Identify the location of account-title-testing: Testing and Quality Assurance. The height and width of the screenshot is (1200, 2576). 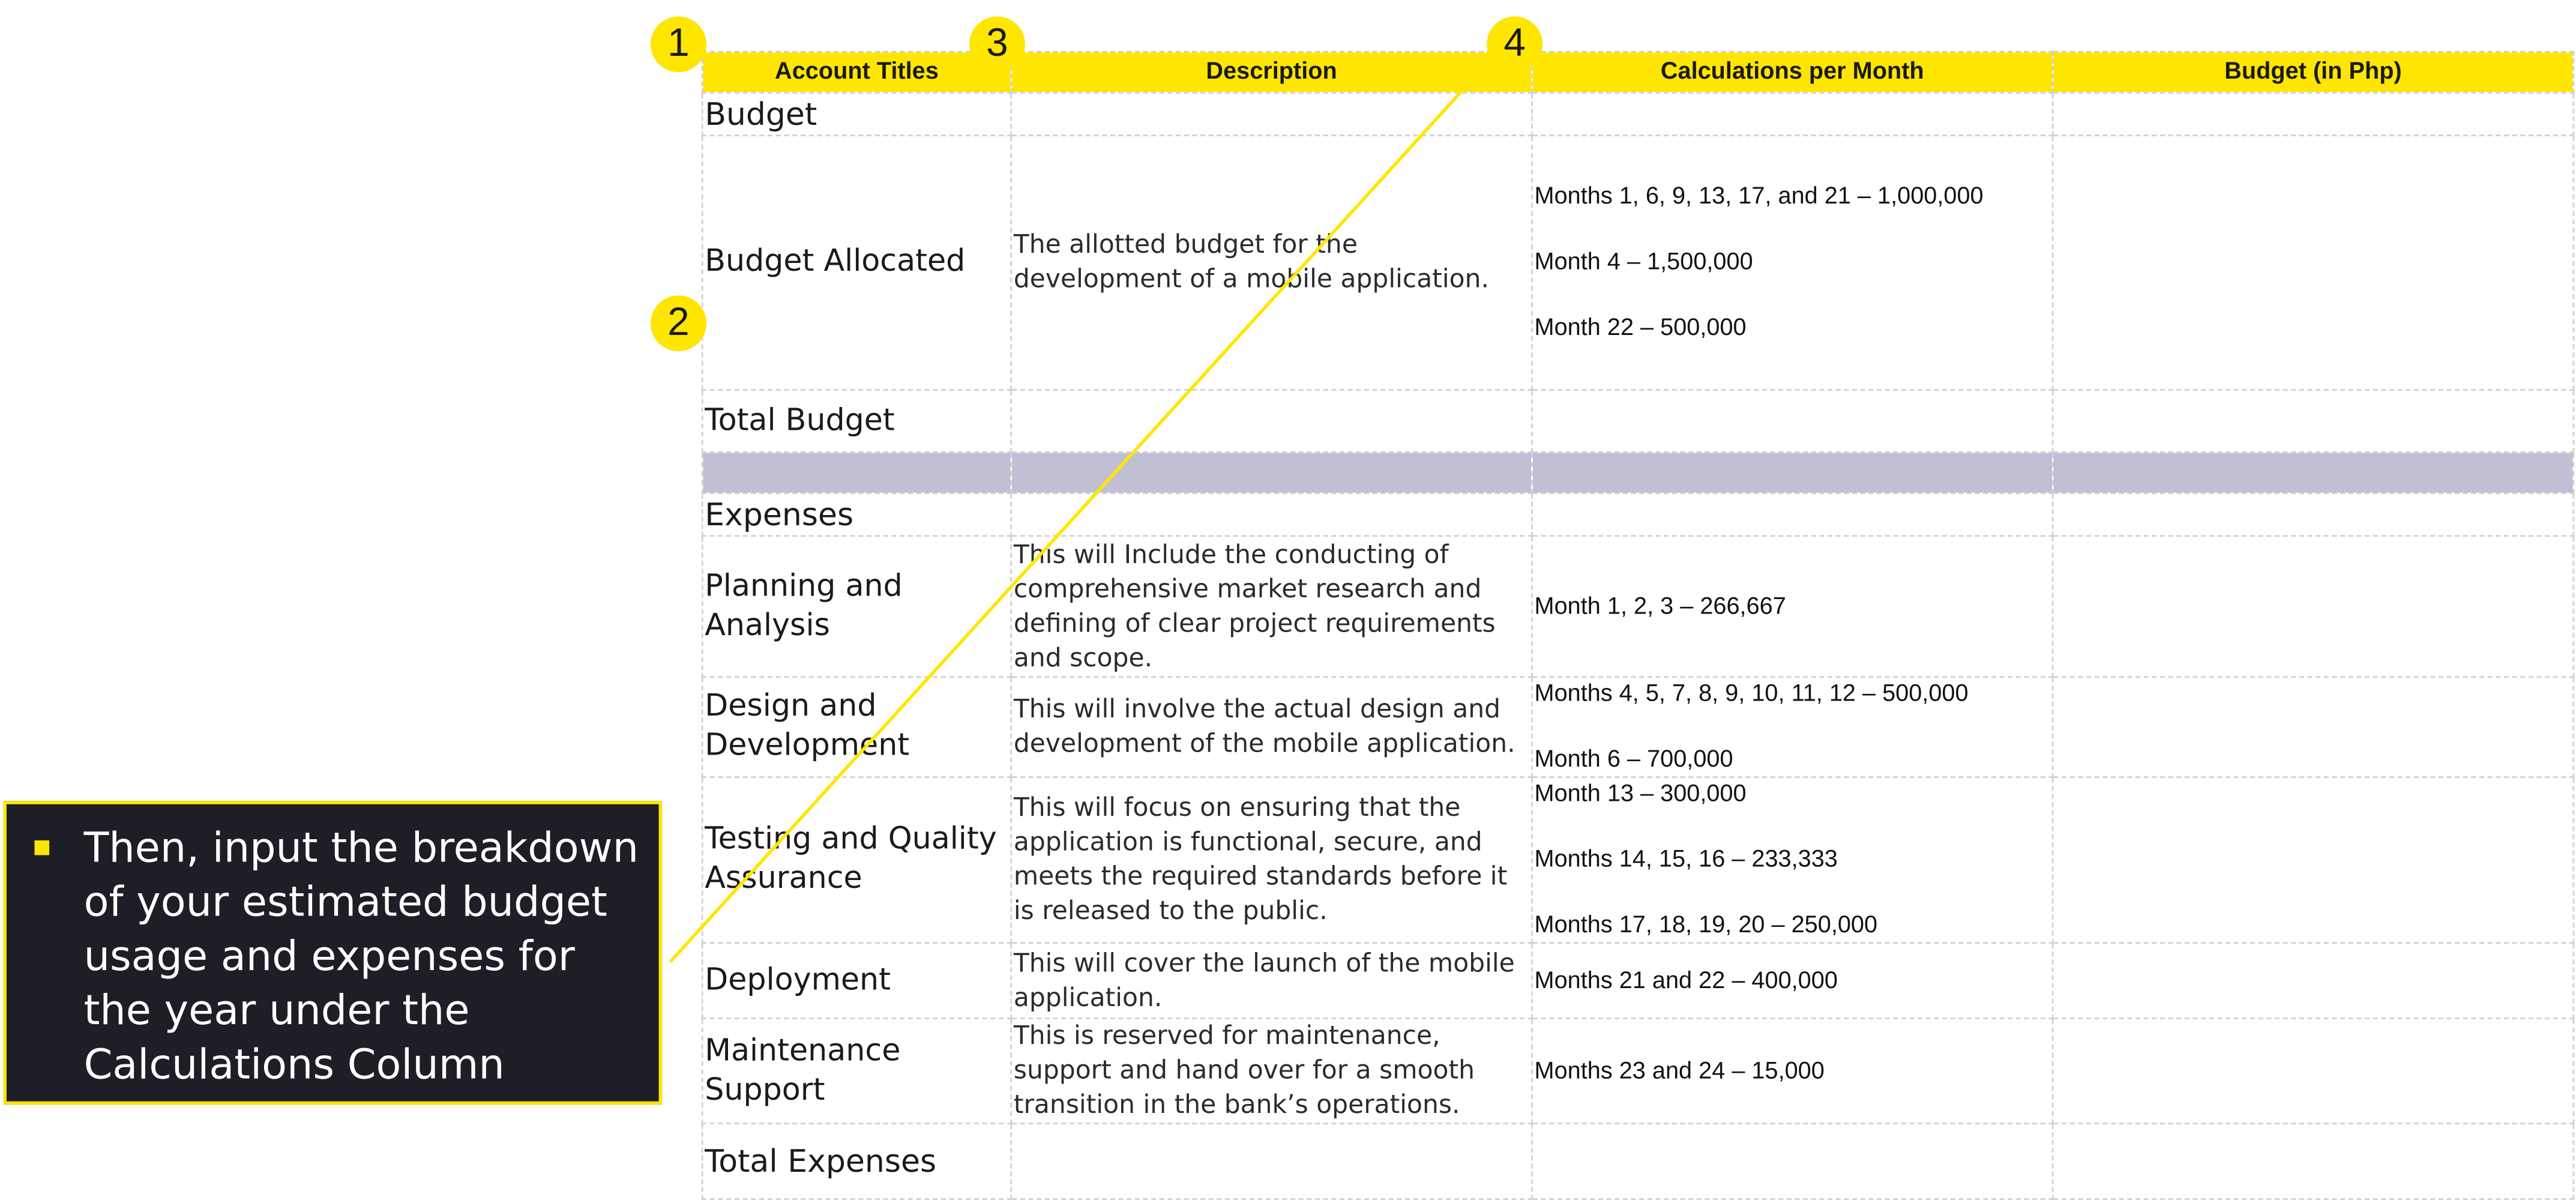
(857, 860).